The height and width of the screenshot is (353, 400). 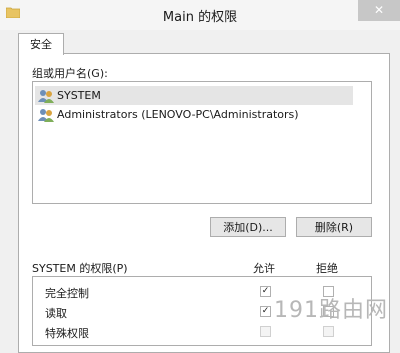 I want to click on remove-button: 删除(R), so click(x=334, y=227).